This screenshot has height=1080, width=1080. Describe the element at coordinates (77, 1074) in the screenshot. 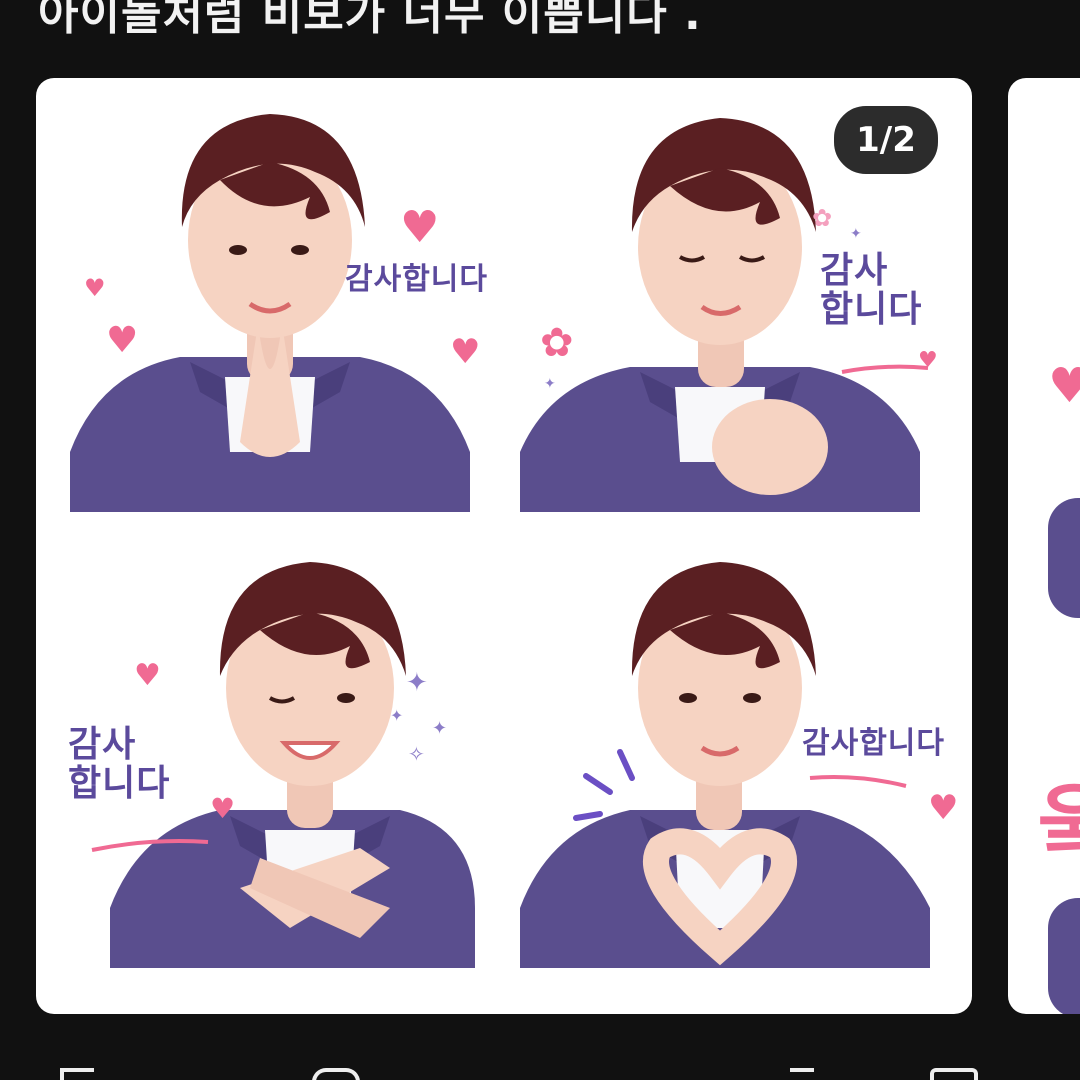

I see `share-icon` at that location.